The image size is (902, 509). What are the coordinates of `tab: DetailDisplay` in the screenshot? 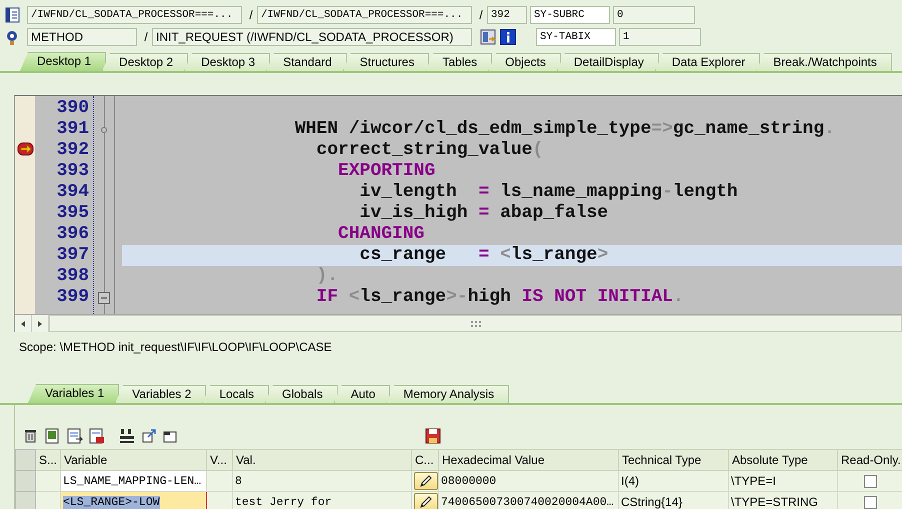 It's located at (607, 62).